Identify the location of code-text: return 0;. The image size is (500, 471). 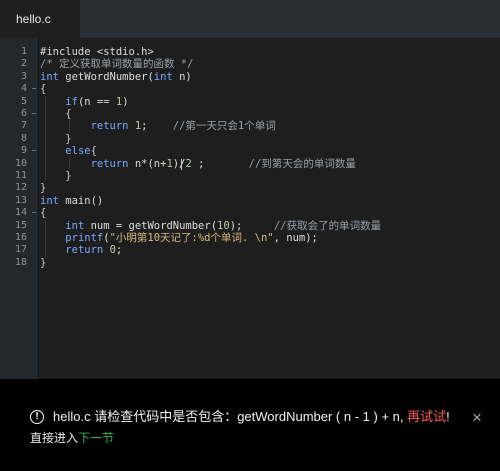
(81, 250).